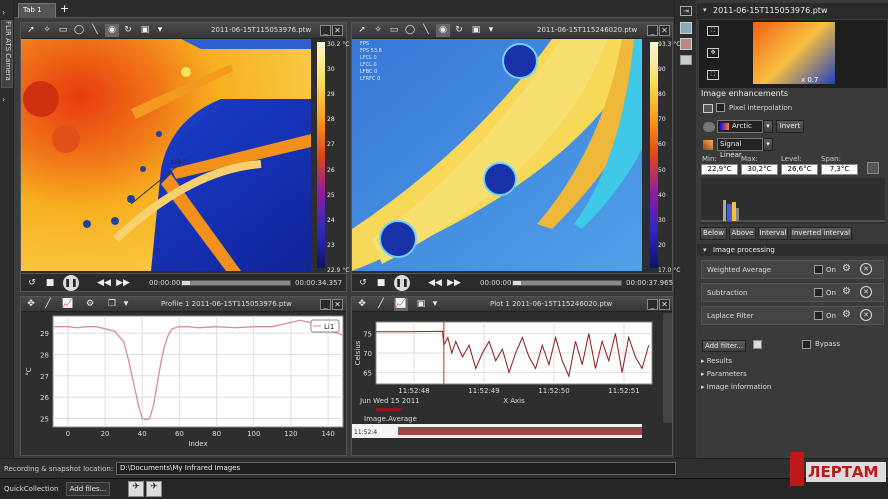 This screenshot has height=499, width=888. What do you see at coordinates (757, 344) in the screenshot?
I see `save-filter-icon` at bounding box center [757, 344].